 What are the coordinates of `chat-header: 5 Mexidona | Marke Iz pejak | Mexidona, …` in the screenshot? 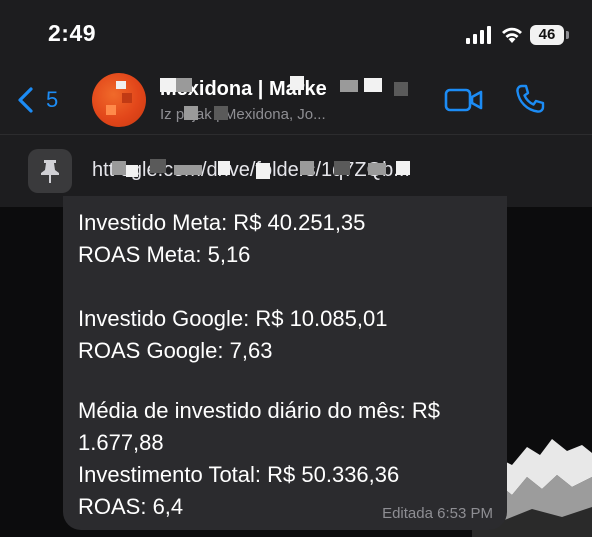 It's located at (296, 99).